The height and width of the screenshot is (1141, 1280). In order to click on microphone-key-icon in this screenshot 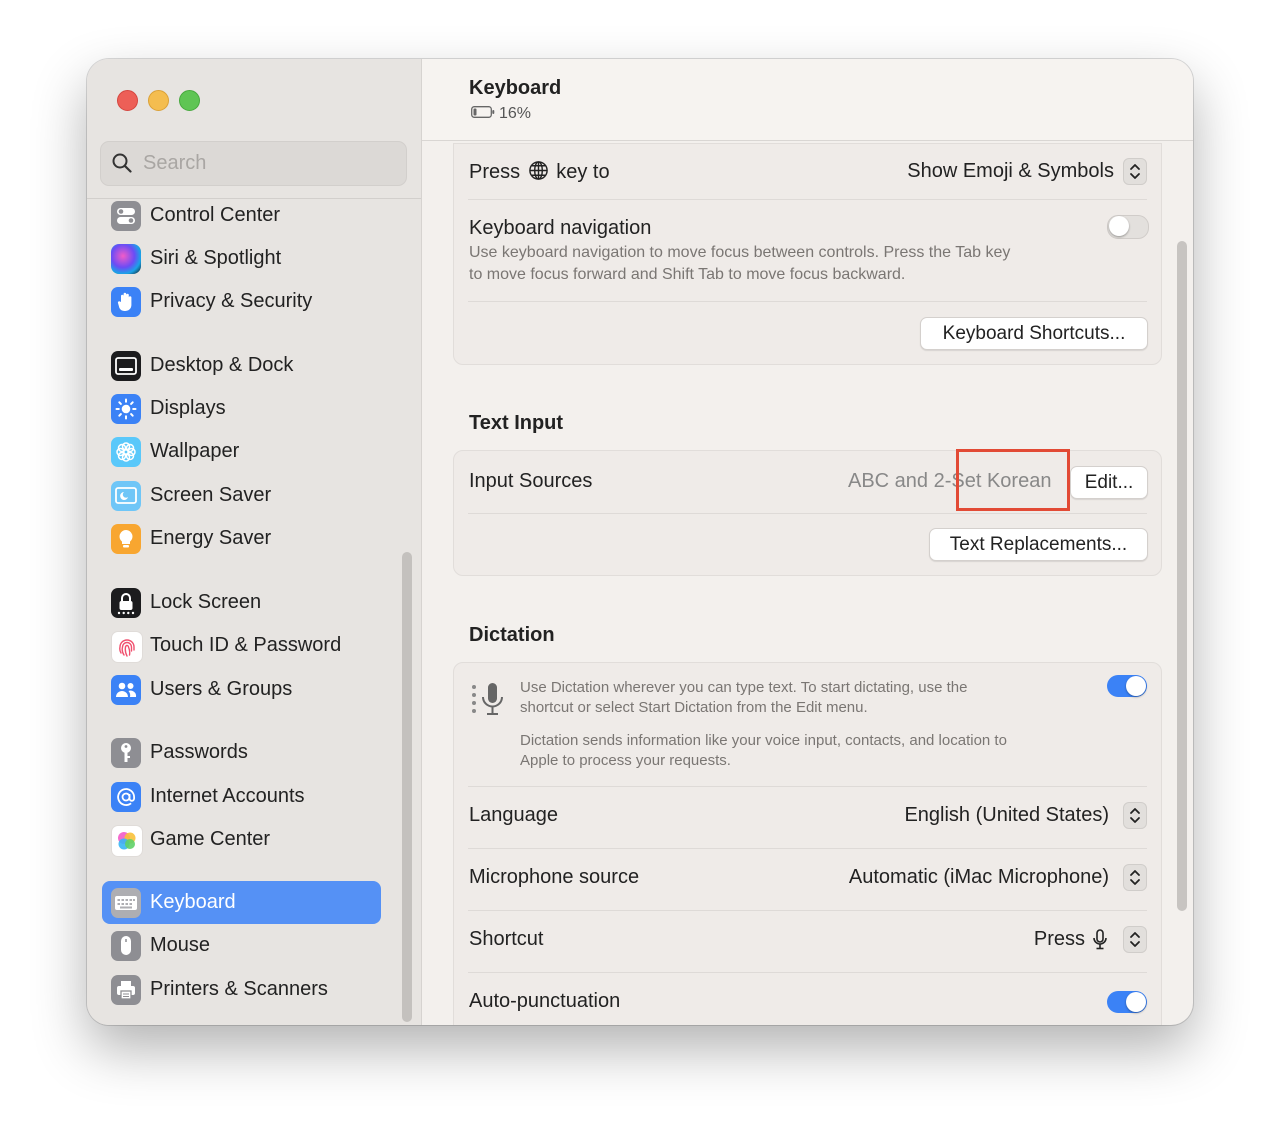, I will do `click(1100, 942)`.